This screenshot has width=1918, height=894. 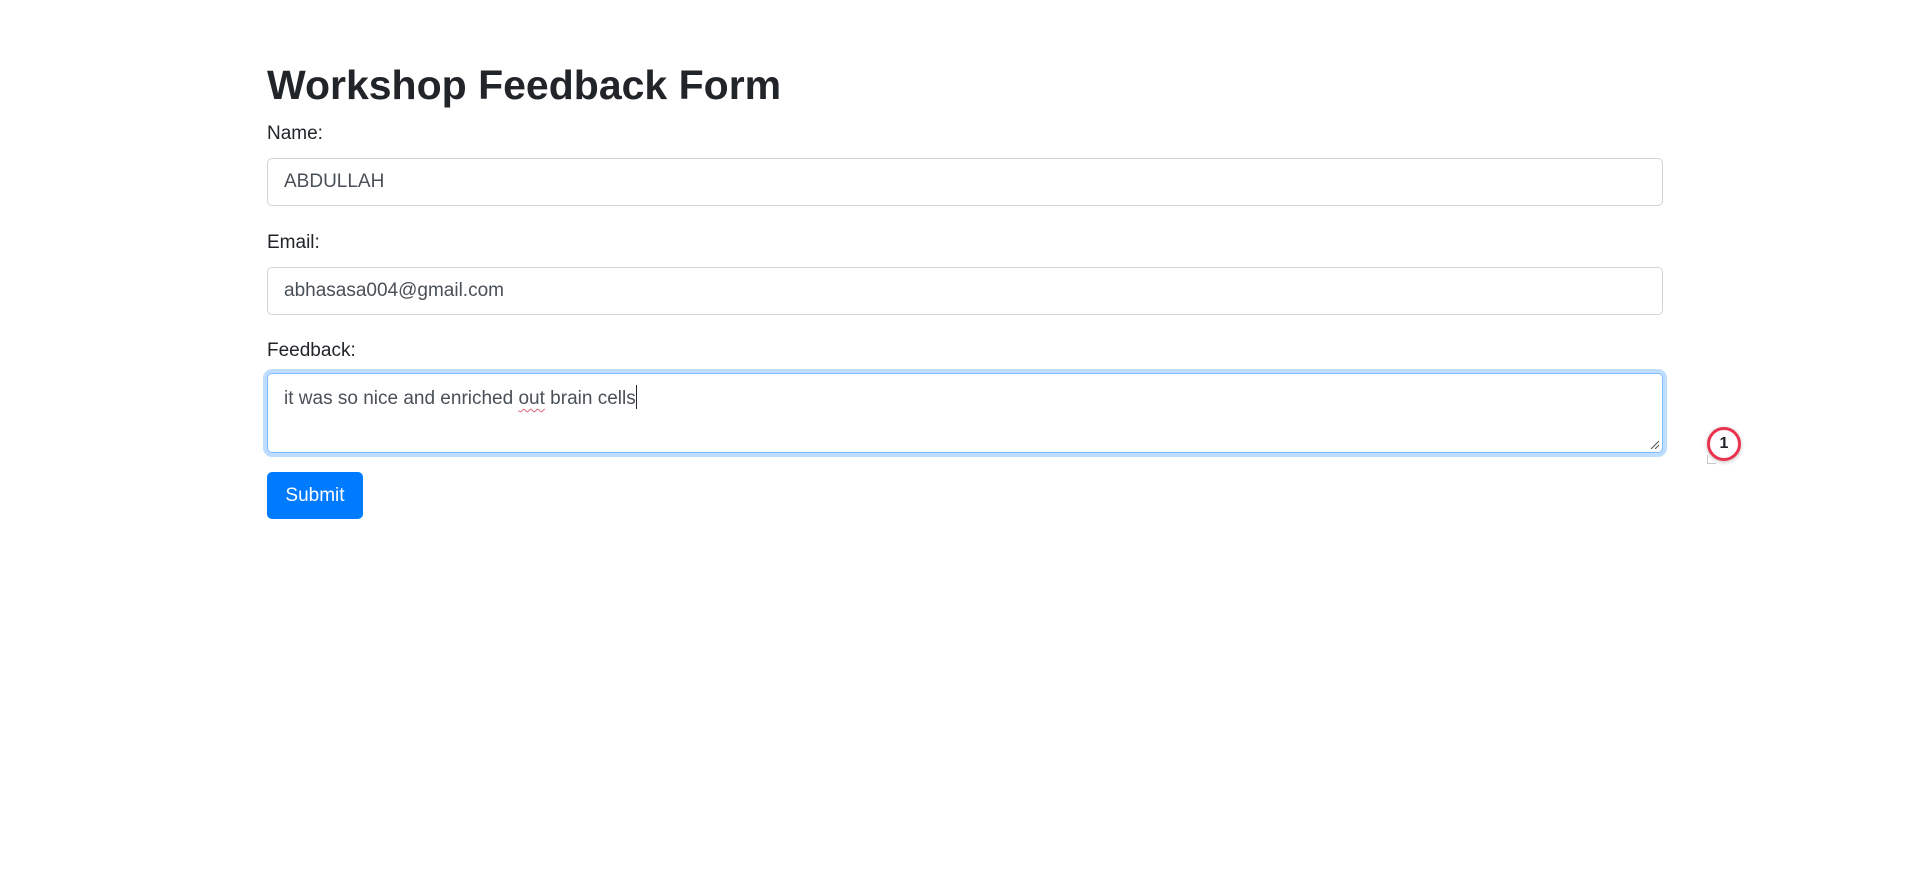 What do you see at coordinates (1654, 444) in the screenshot?
I see `resize-handle-icon` at bounding box center [1654, 444].